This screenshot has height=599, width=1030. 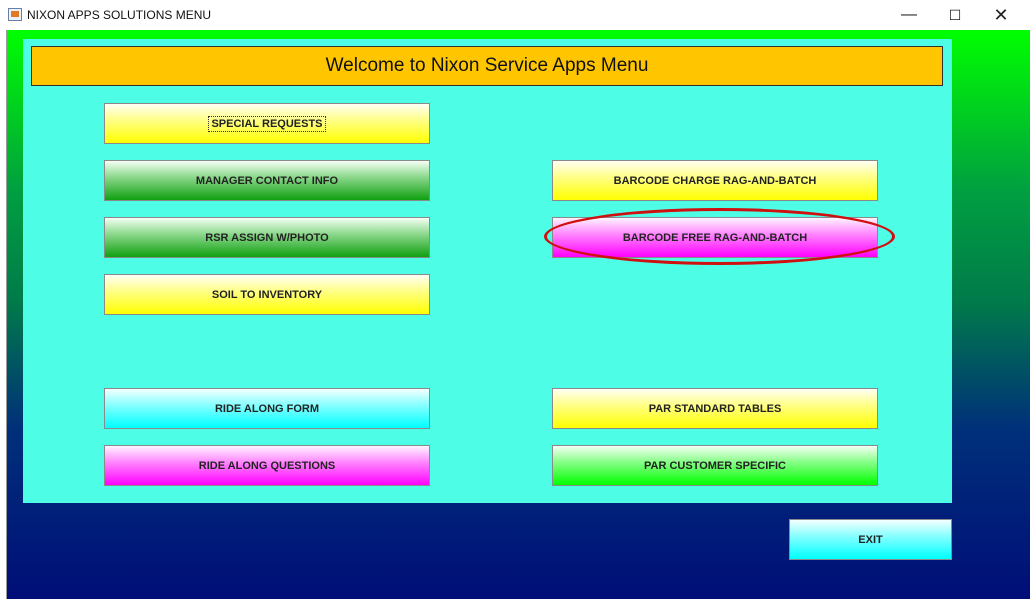 What do you see at coordinates (3, 314) in the screenshot?
I see `background-window-edge` at bounding box center [3, 314].